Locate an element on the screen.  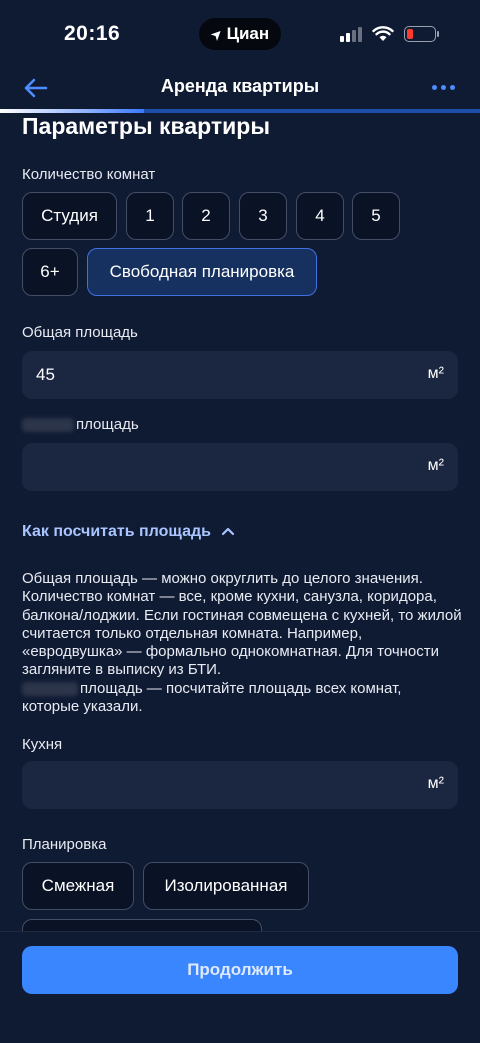
room-chip-3: 3 is located at coordinates (263, 216).